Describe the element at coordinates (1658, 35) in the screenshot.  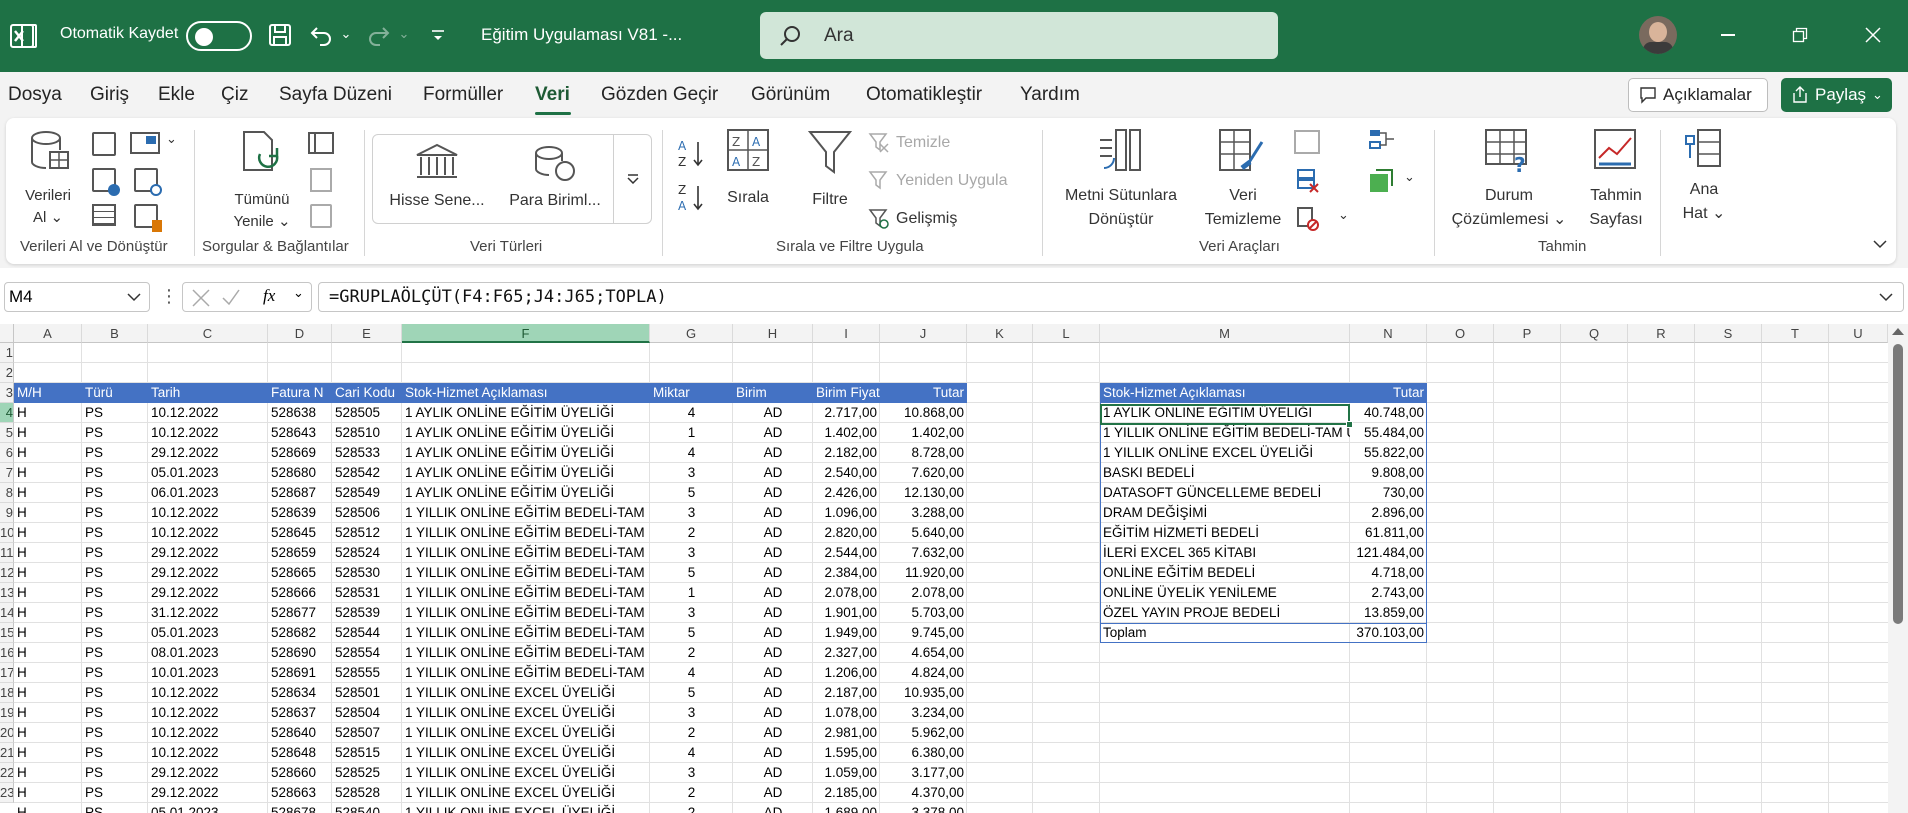
I see `avatar` at that location.